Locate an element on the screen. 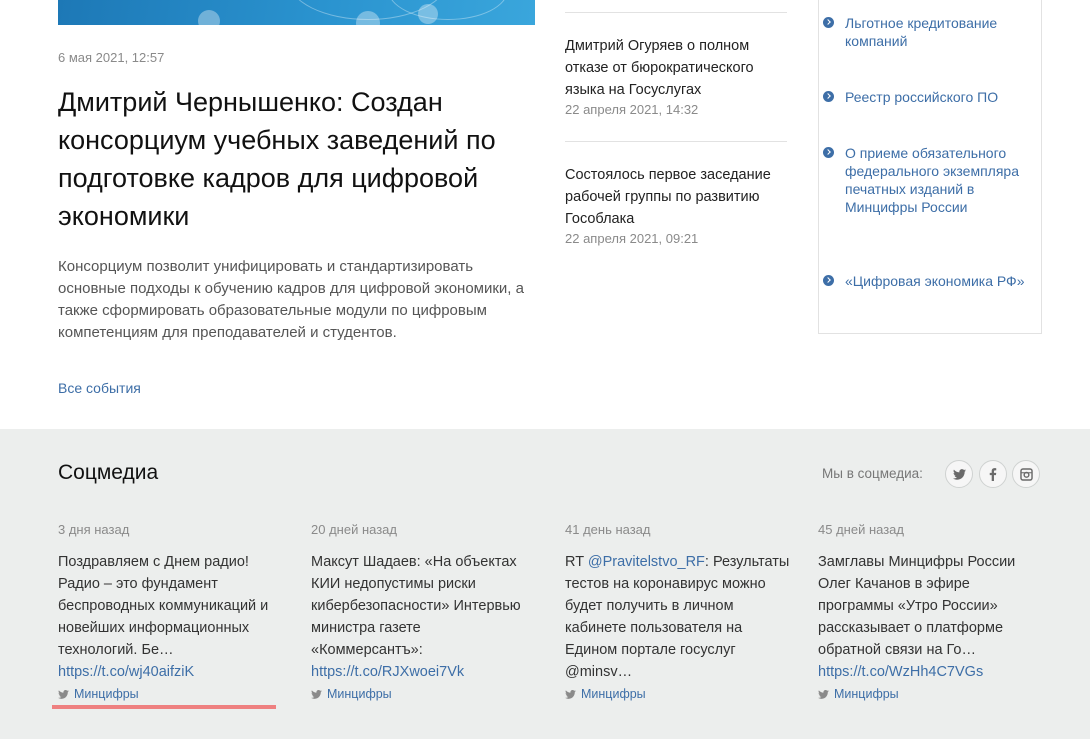 This screenshot has width=1090, height=739. news-item-date: 22 апреля 2021, 14:32 is located at coordinates (632, 109).